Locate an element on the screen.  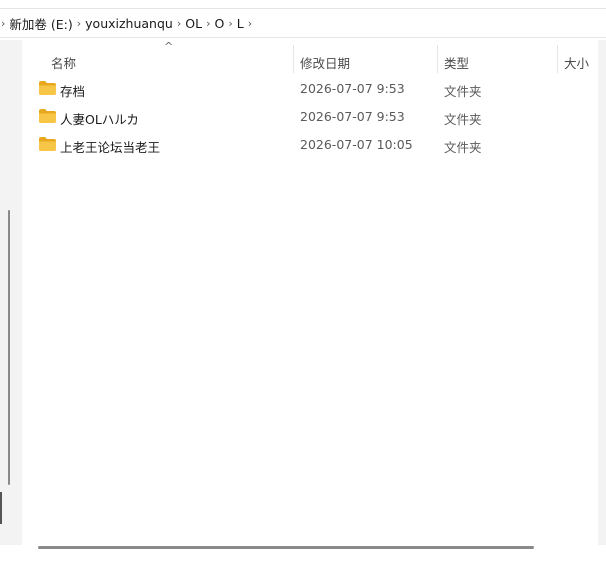
list-item: 存档 2026-07-07 9:53 文件夹 is located at coordinates (302, 89).